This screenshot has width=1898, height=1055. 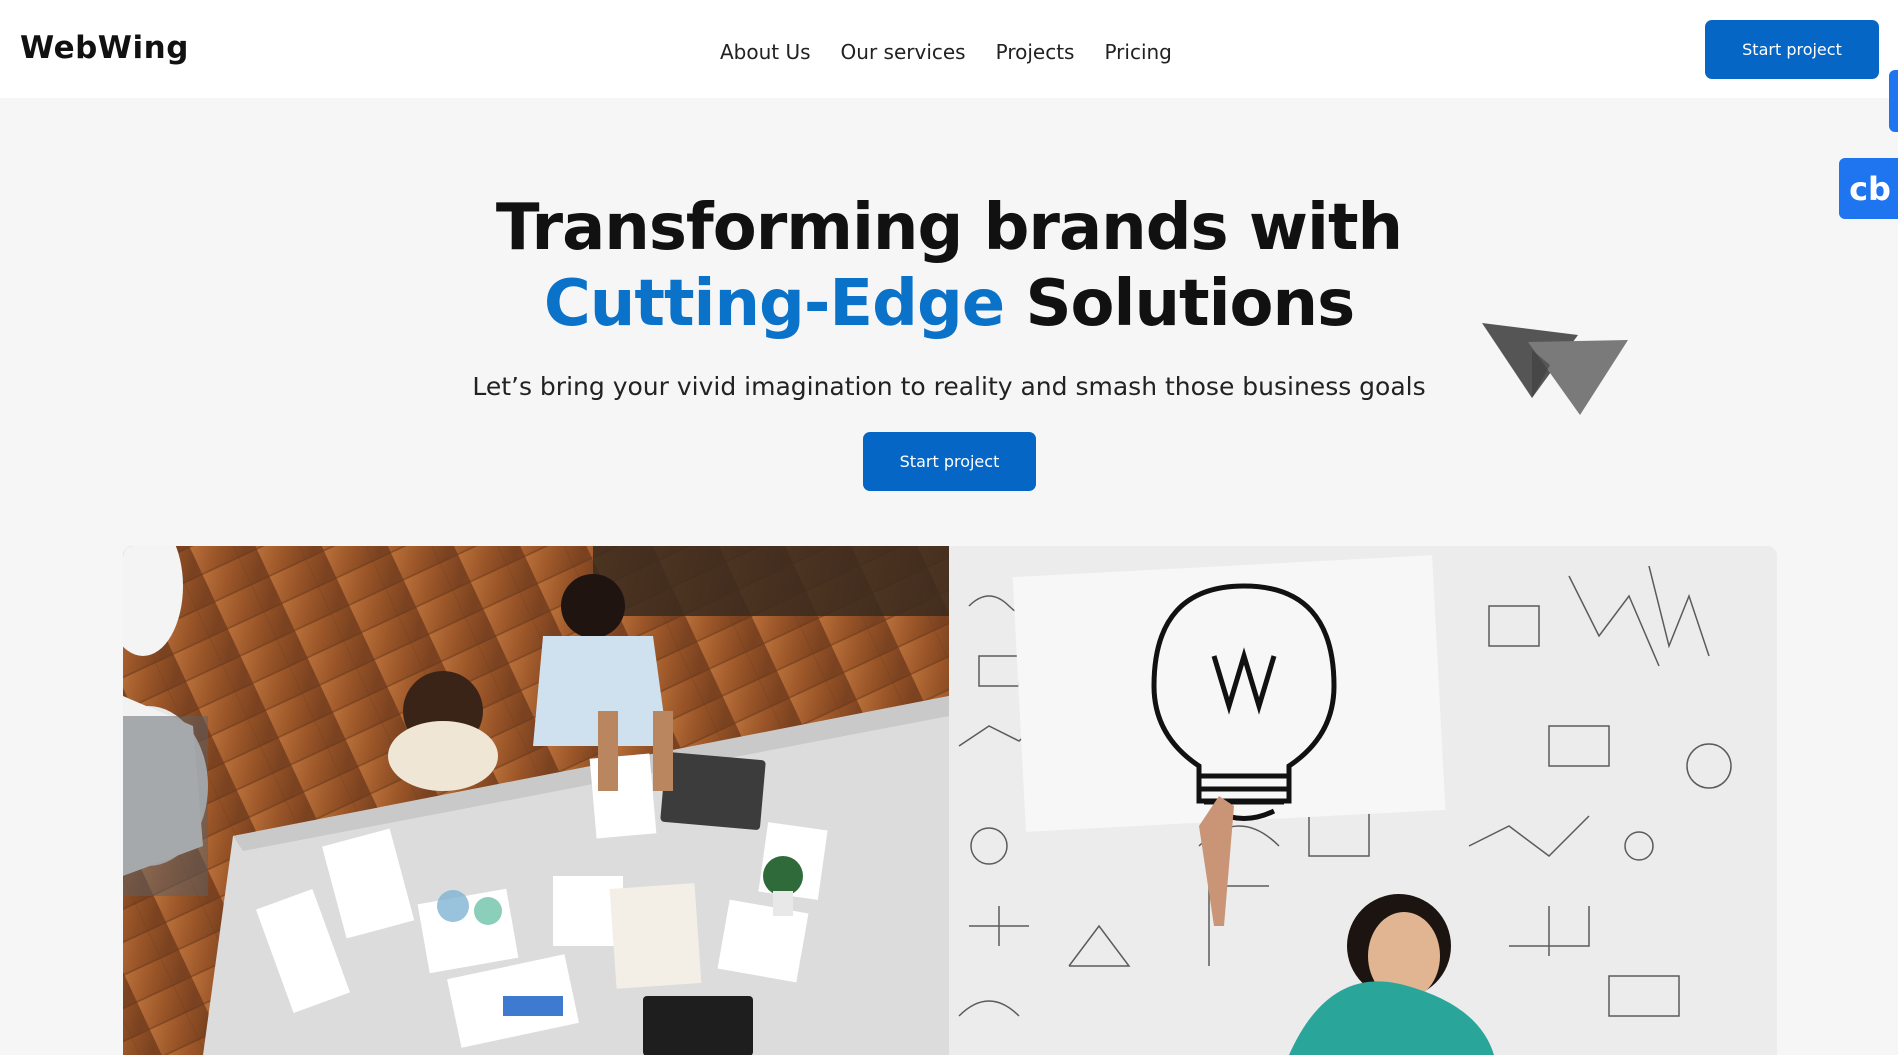 What do you see at coordinates (1555, 369) in the screenshot?
I see `decorative-triangles-icon` at bounding box center [1555, 369].